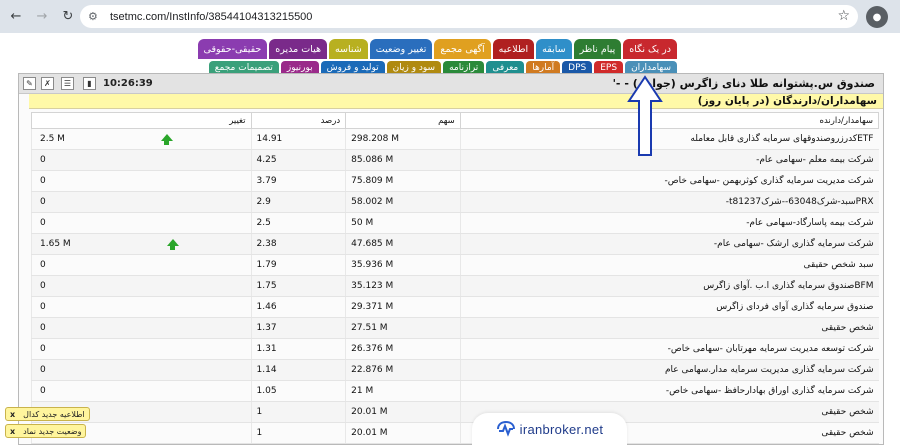  What do you see at coordinates (172, 244) in the screenshot?
I see `arrow-up-icon` at bounding box center [172, 244].